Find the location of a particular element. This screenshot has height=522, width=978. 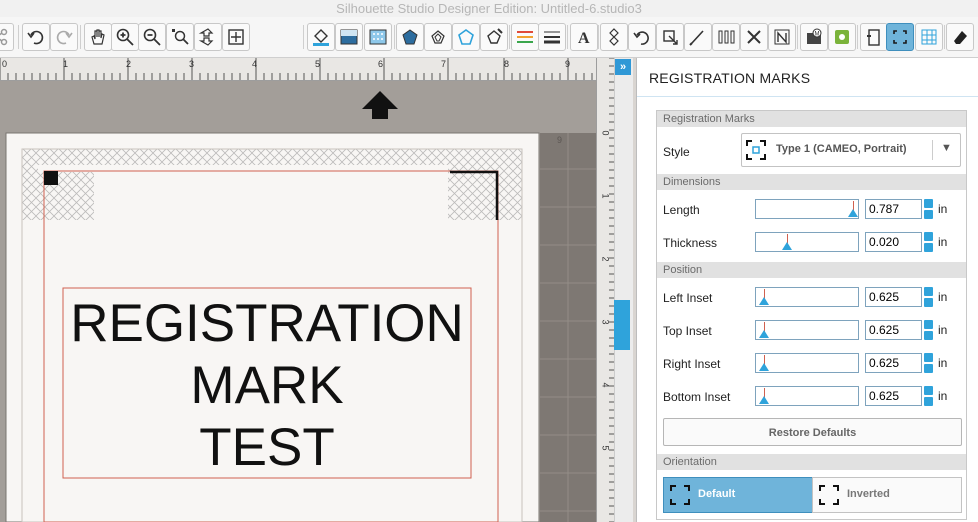

top-inset-slider is located at coordinates (807, 330).